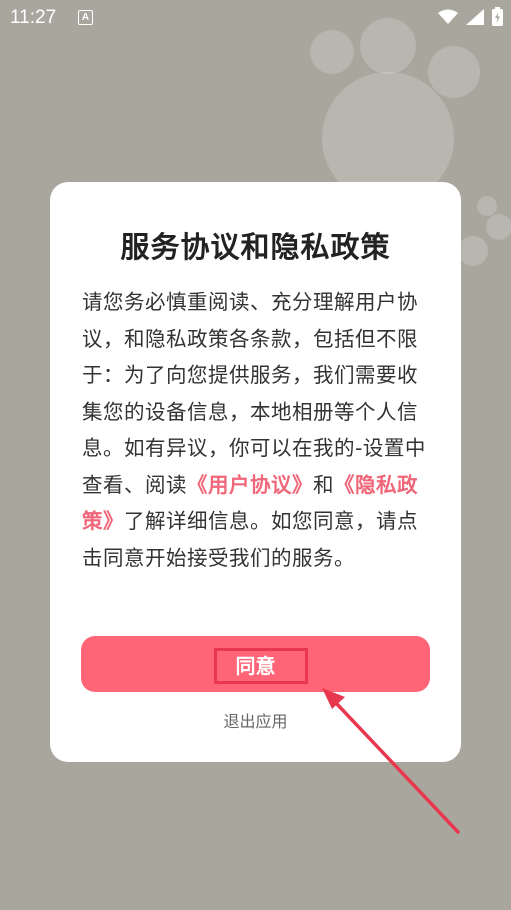 The height and width of the screenshot is (910, 511). I want to click on dialog-title: 服务协议和隐私政策, so click(255, 247).